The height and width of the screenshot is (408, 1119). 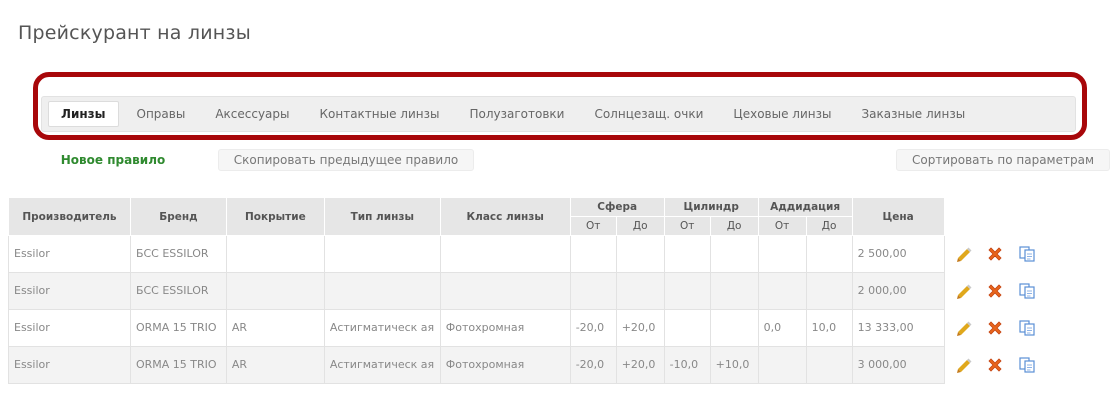 I want to click on sort-by-params-button: Сортировать по параметрам, so click(x=1003, y=160).